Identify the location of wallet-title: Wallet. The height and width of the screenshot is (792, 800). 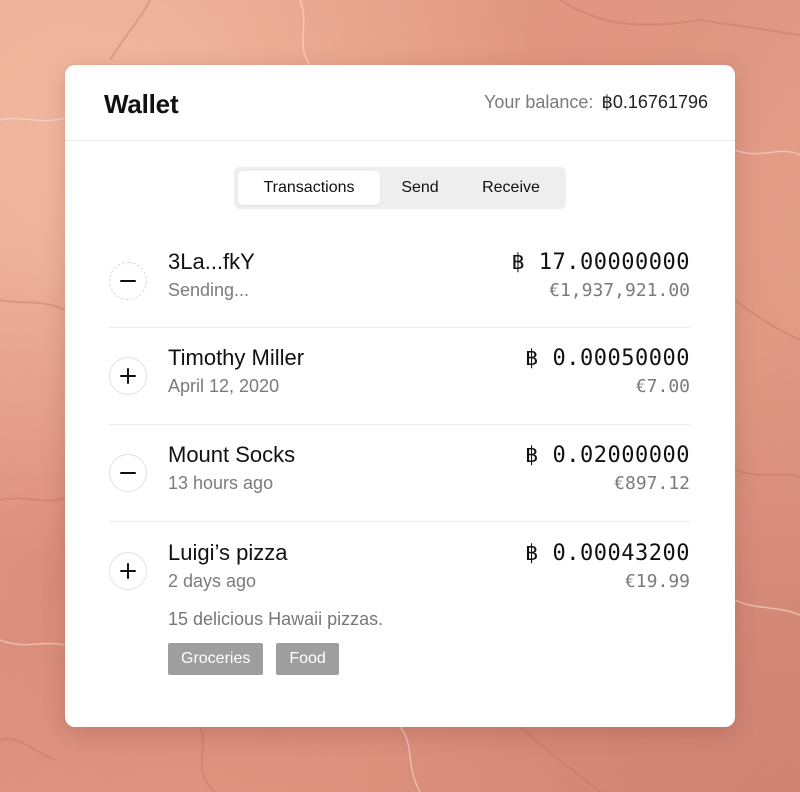
(141, 104).